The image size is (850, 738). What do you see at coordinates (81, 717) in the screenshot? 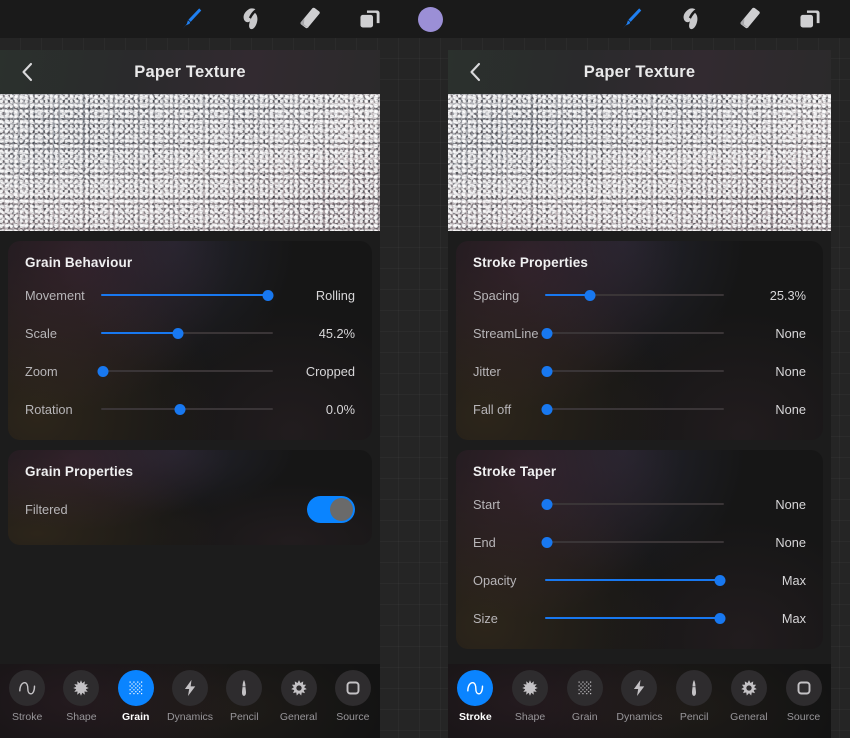
I see `tab-label: Shape` at bounding box center [81, 717].